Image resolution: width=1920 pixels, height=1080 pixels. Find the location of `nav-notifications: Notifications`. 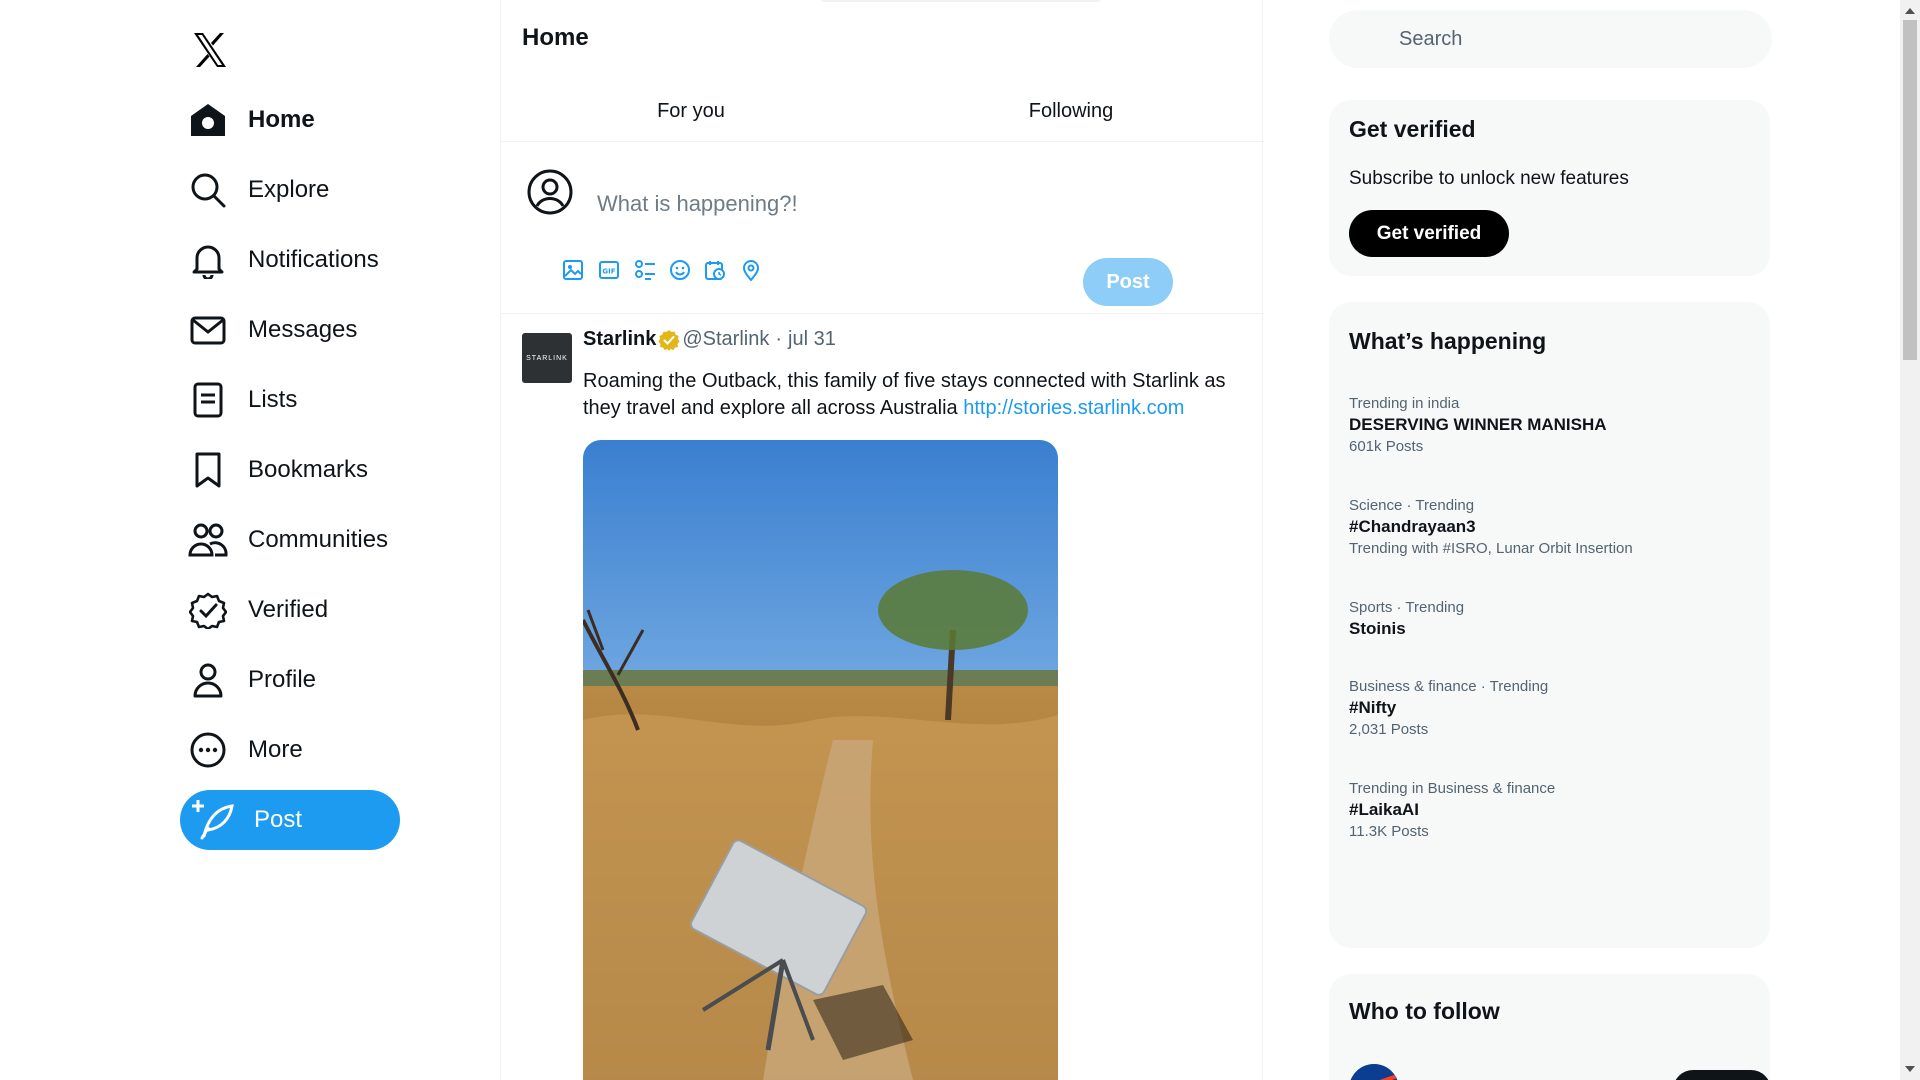

nav-notifications: Notifications is located at coordinates (283, 260).